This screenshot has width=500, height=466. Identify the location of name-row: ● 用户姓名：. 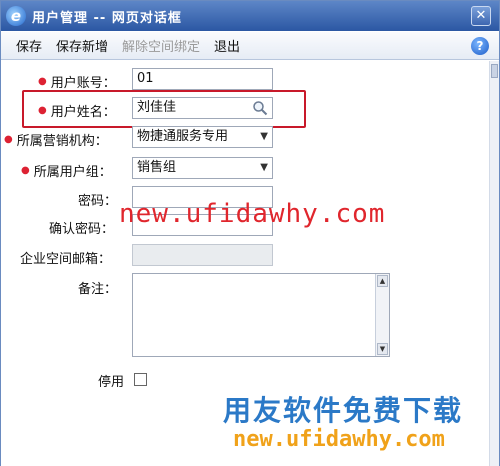
(77, 110).